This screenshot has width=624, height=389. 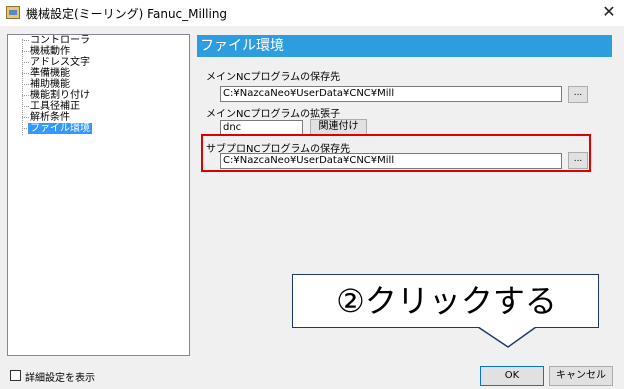 I want to click on tree-item-tool-radius-comp: 工具径補正, so click(x=55, y=106).